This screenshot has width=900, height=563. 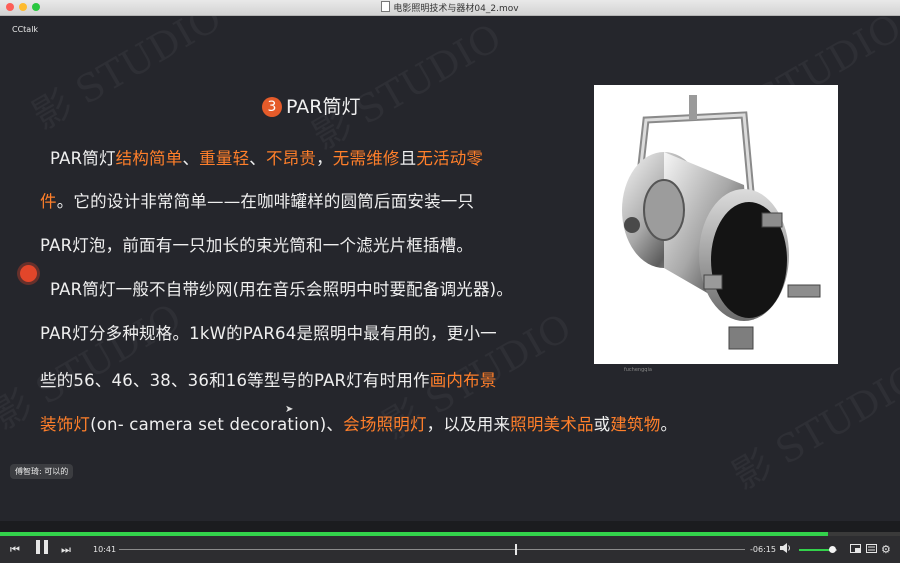 What do you see at coordinates (602, 424) in the screenshot?
I see `slide-text-segment: 或` at bounding box center [602, 424].